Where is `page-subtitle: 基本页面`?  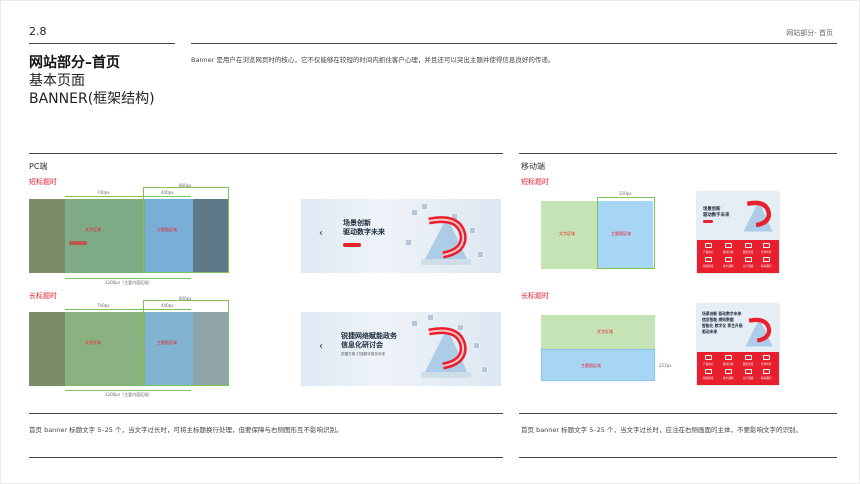
page-subtitle: 基本页面 is located at coordinates (57, 81).